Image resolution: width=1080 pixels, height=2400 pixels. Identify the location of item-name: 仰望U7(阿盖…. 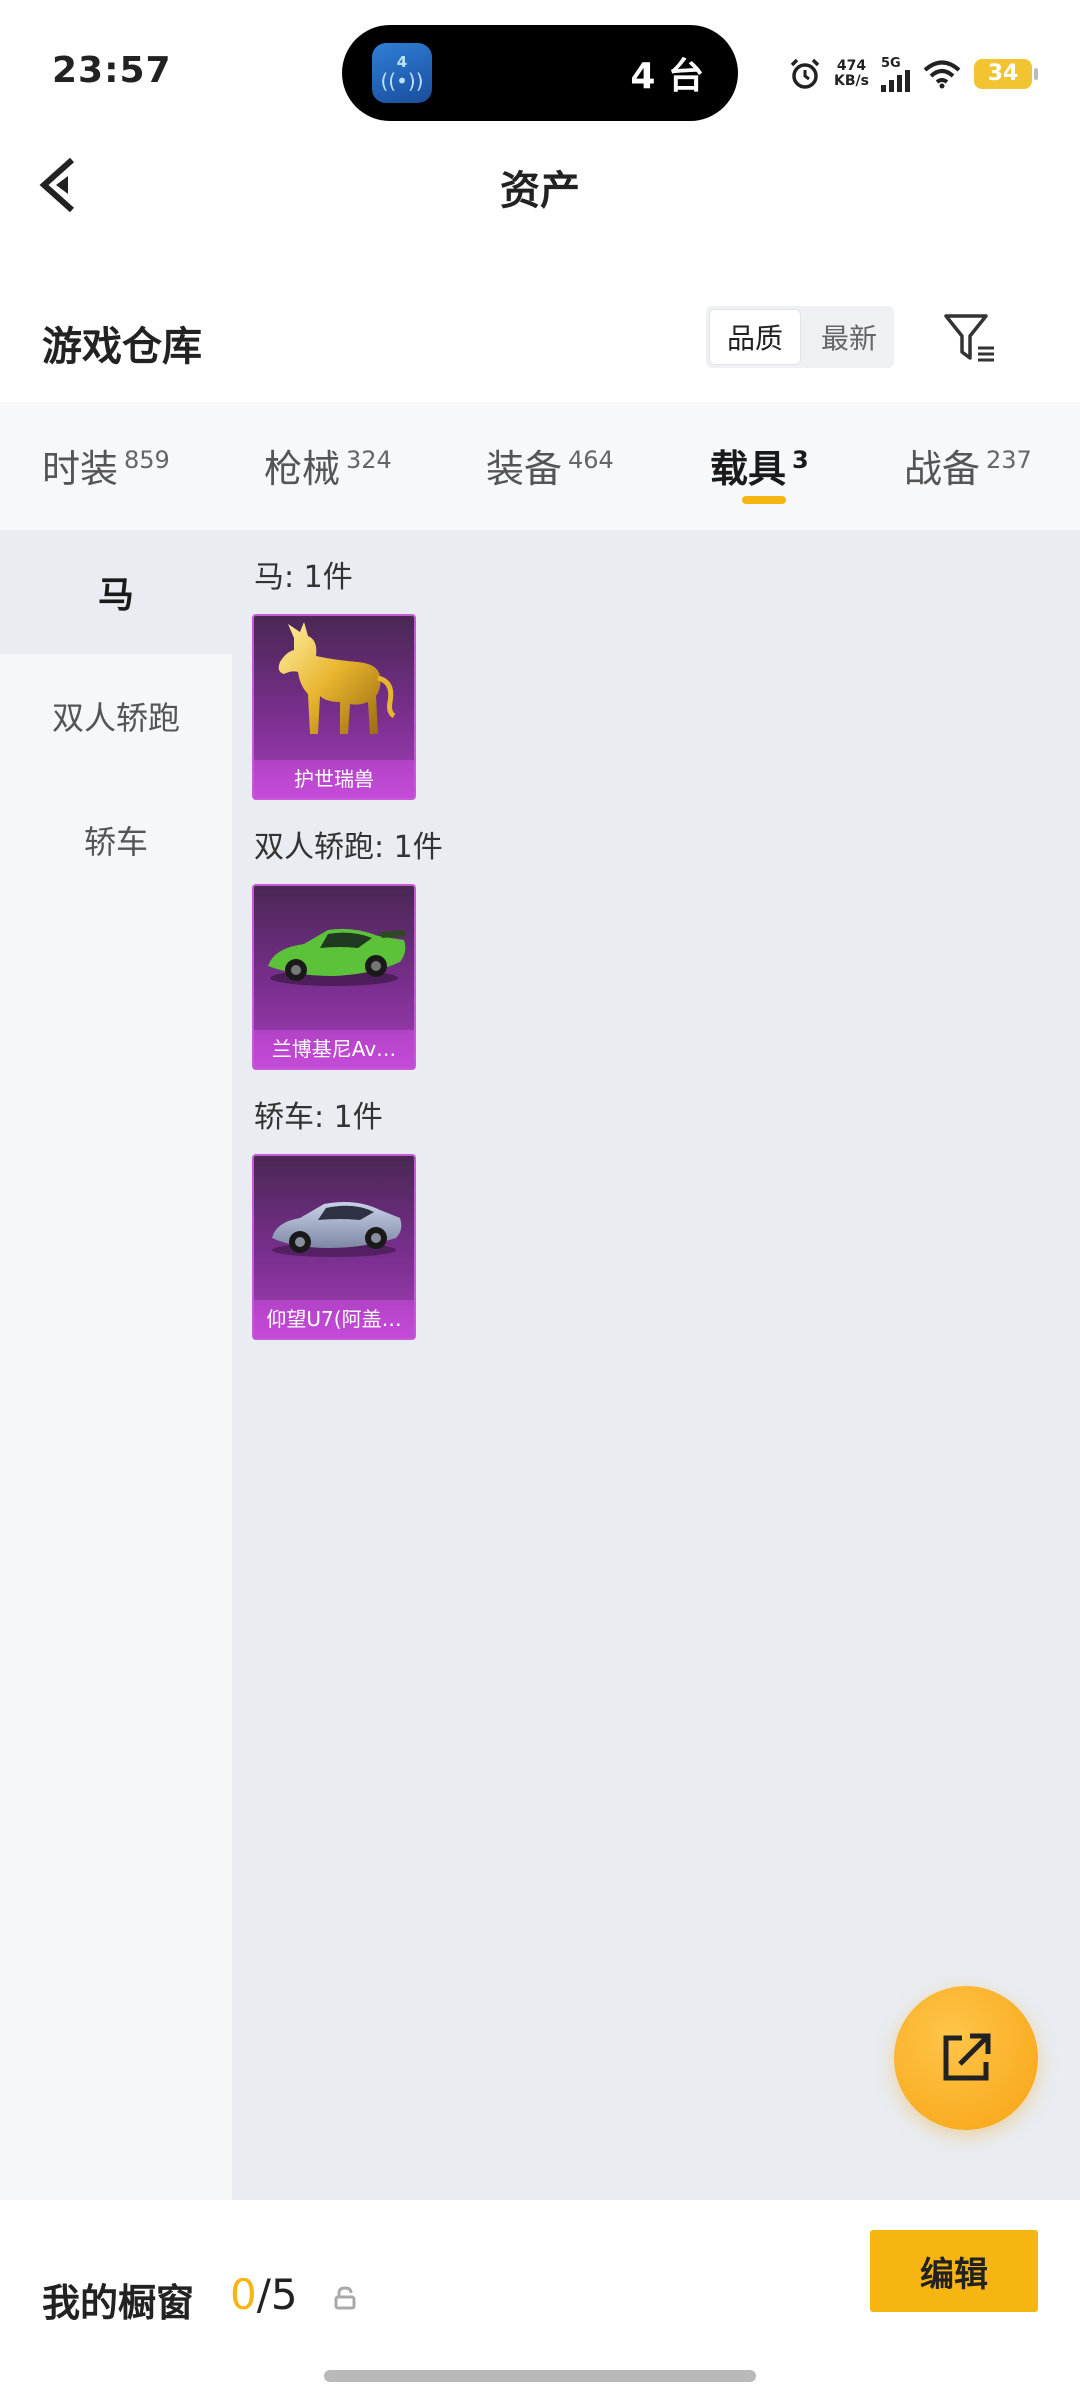
(334, 1319).